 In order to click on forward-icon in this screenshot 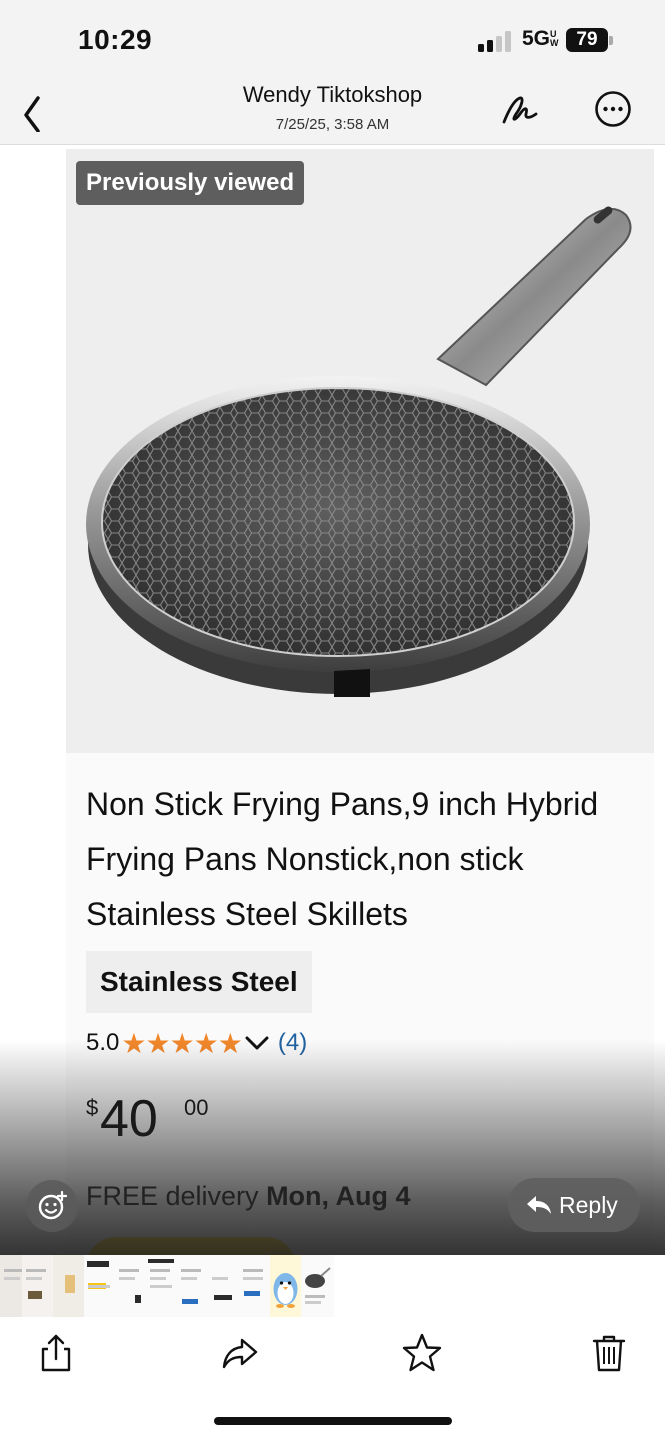, I will do `click(240, 1353)`.